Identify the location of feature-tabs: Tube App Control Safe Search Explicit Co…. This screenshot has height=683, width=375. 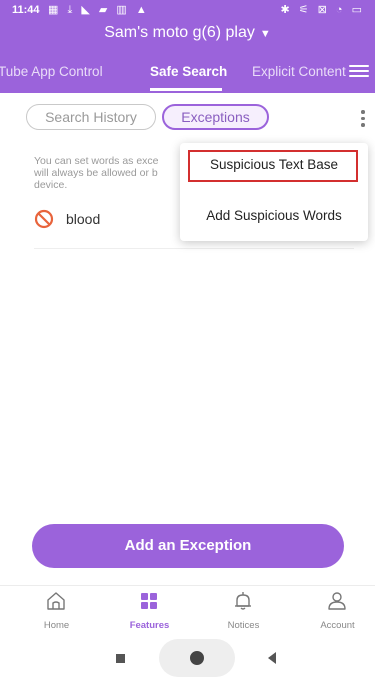
(187, 74).